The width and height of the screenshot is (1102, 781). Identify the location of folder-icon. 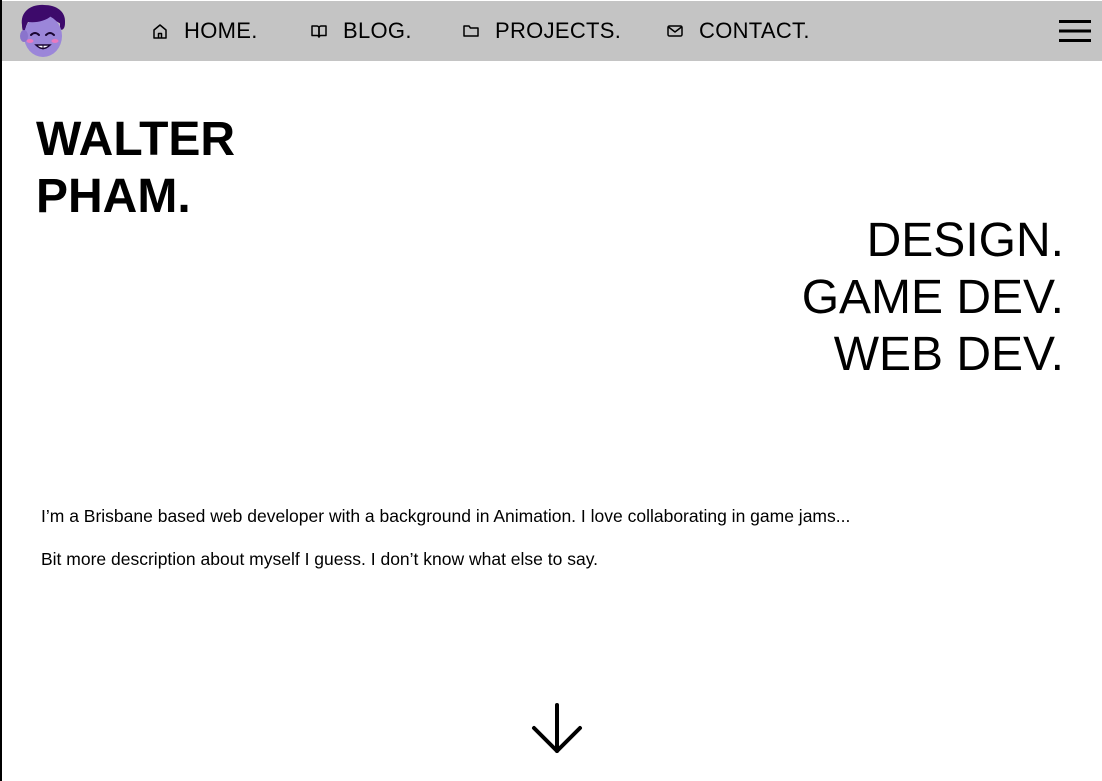
(471, 31).